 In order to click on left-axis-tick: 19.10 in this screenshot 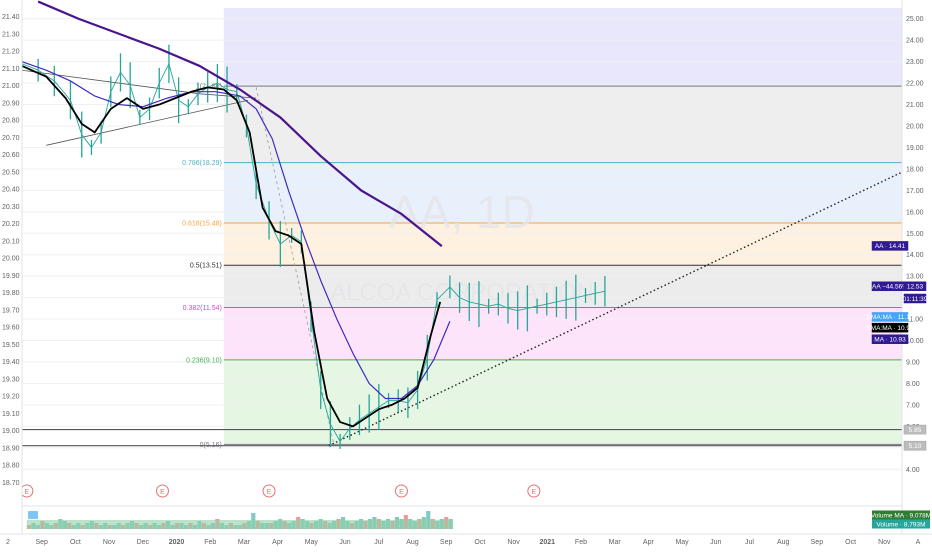, I will do `click(11, 414)`.